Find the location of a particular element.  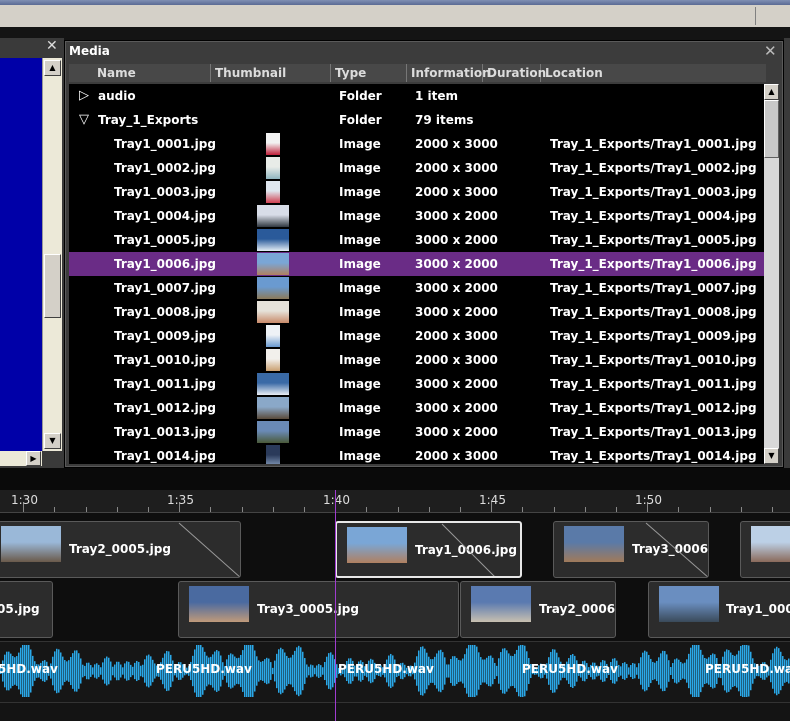

column-header-thumbnail: Thumbnail is located at coordinates (271, 73).